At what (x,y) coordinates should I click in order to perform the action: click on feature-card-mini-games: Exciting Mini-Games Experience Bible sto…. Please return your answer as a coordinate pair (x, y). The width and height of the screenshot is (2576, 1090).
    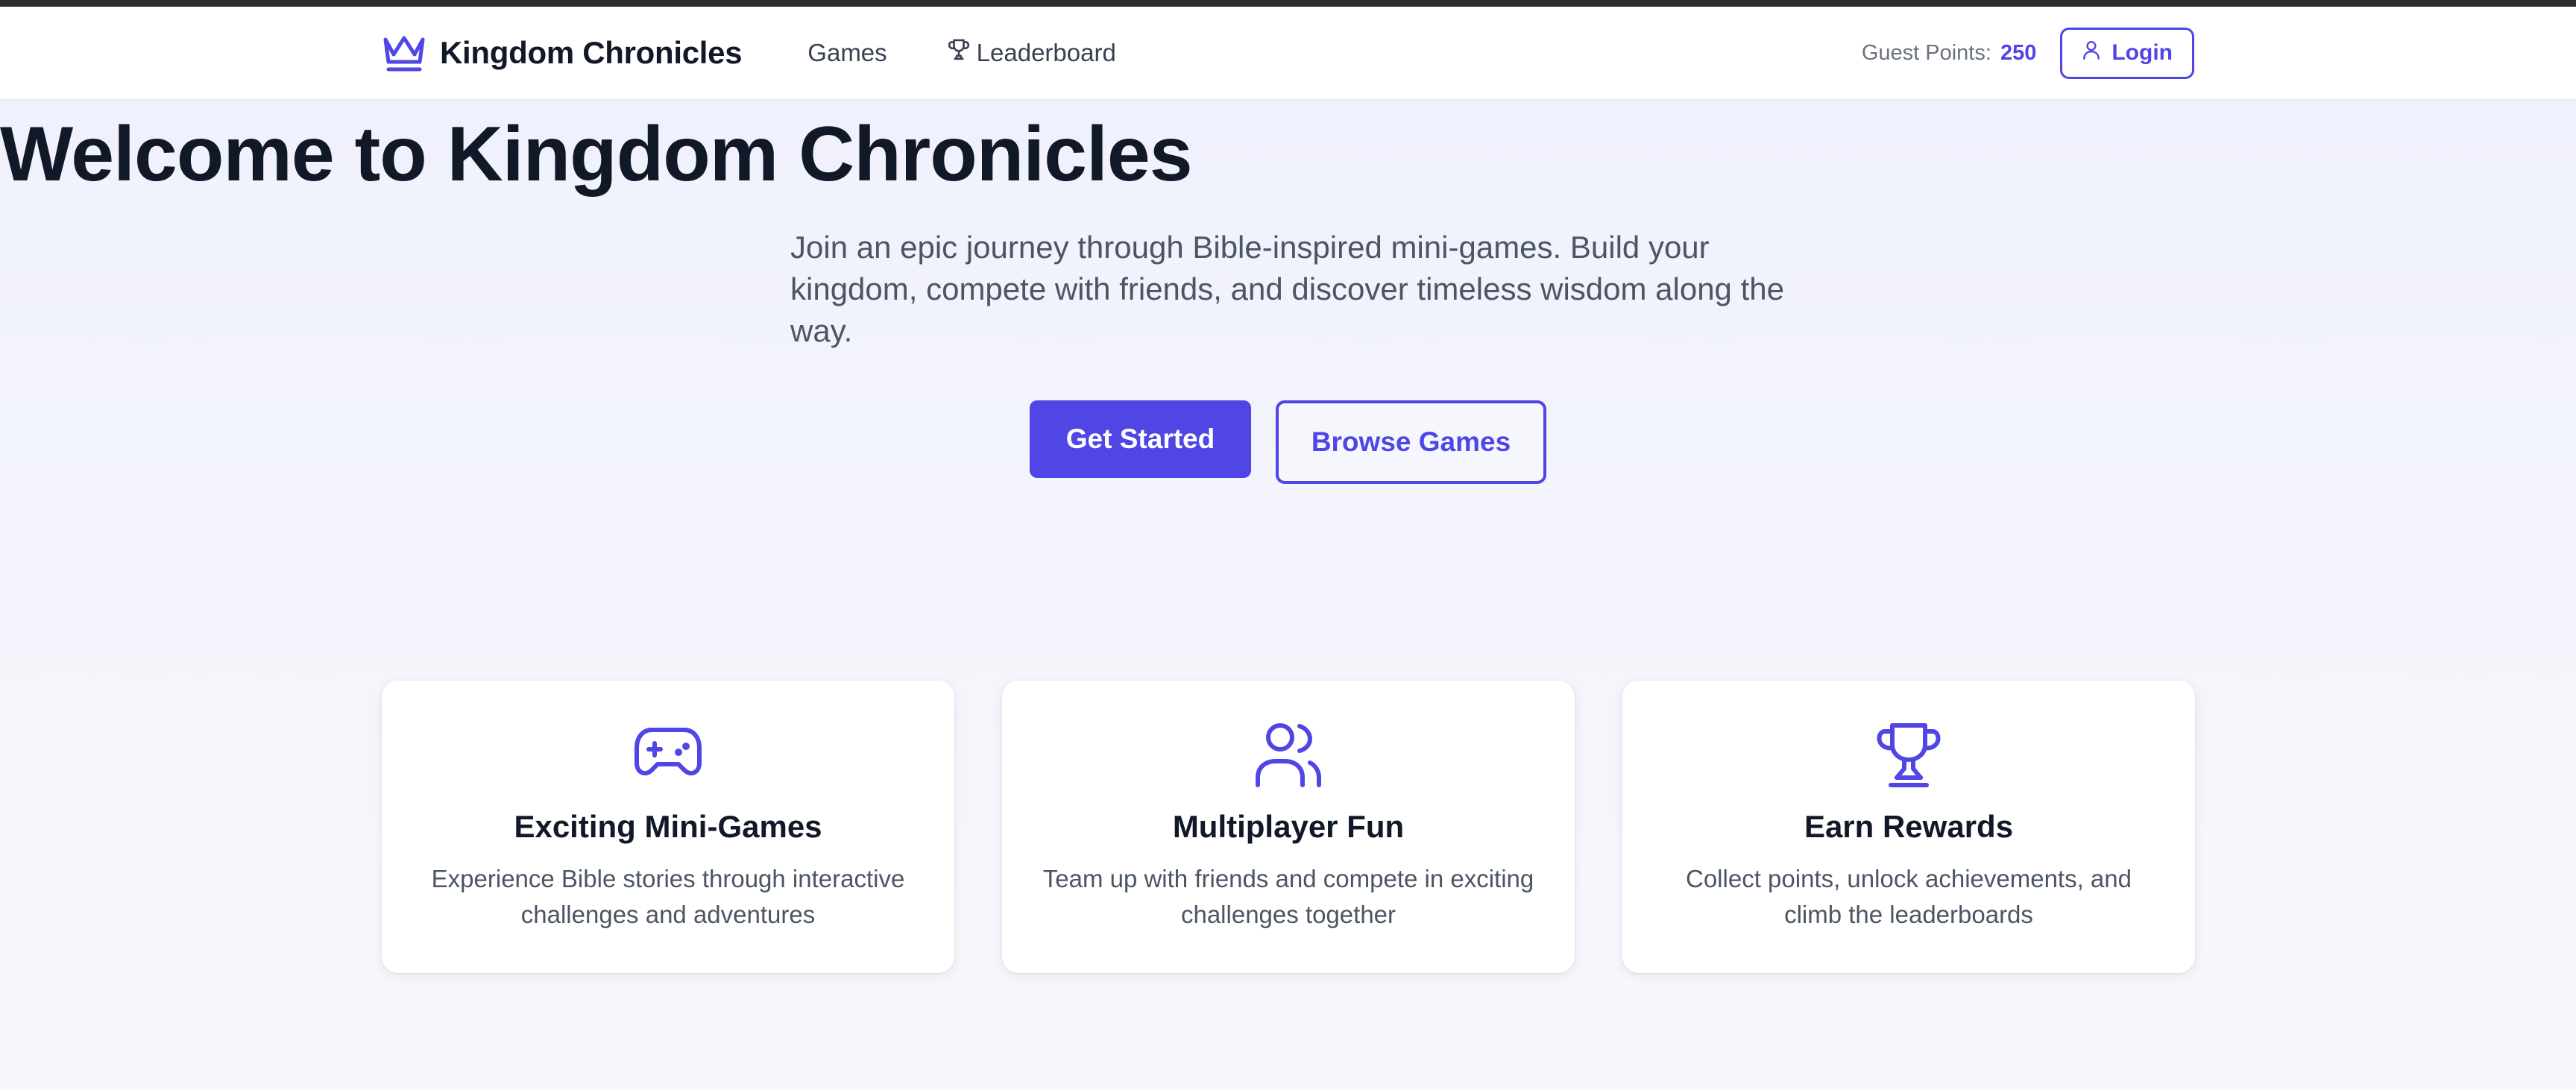
    Looking at the image, I should click on (668, 827).